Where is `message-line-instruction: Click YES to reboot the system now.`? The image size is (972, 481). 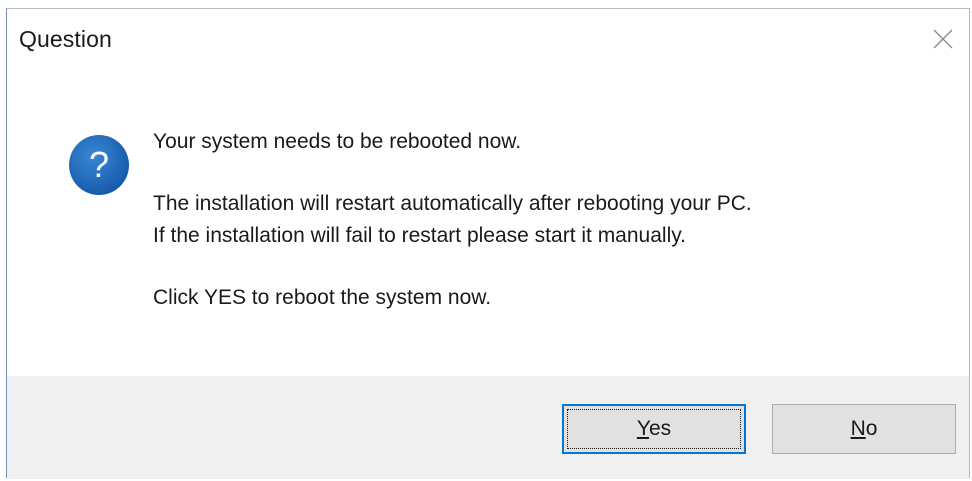 message-line-instruction: Click YES to reboot the system now. is located at coordinates (322, 297).